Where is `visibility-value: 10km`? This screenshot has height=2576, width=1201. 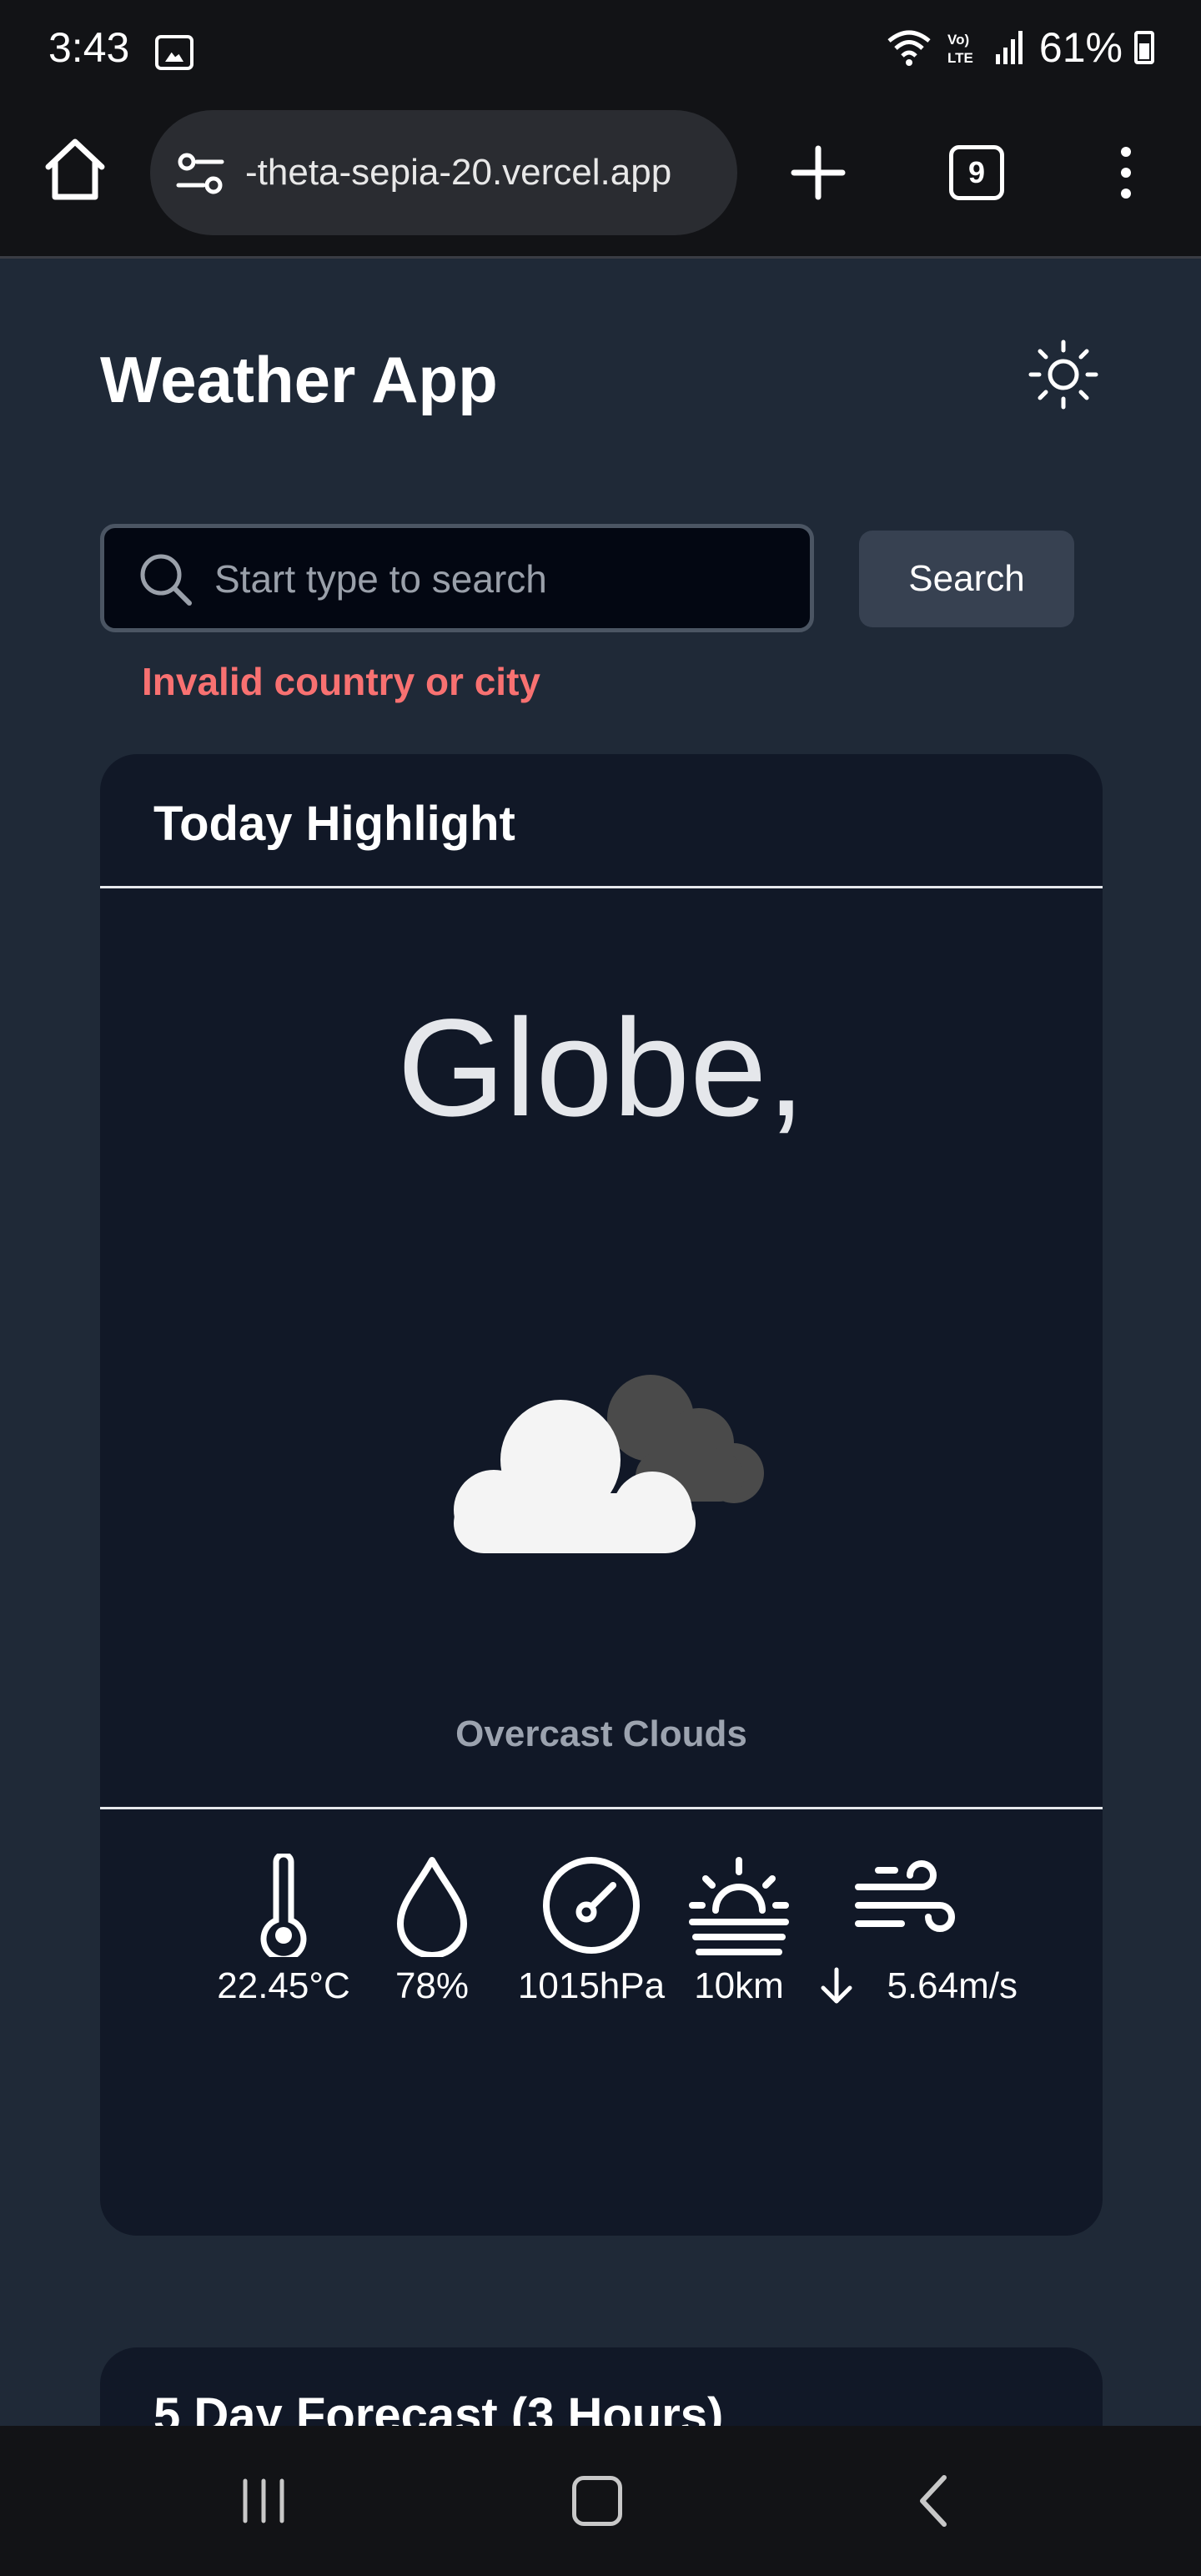 visibility-value: 10km is located at coordinates (739, 1985).